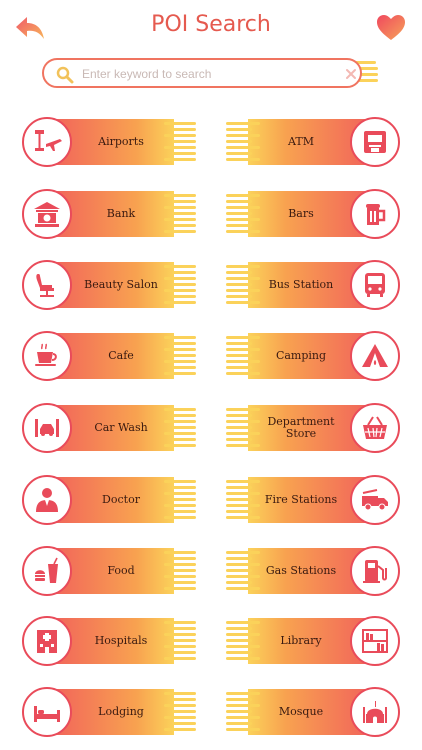 This screenshot has height=750, width=422. I want to click on bed-icon-container, so click(47, 712).